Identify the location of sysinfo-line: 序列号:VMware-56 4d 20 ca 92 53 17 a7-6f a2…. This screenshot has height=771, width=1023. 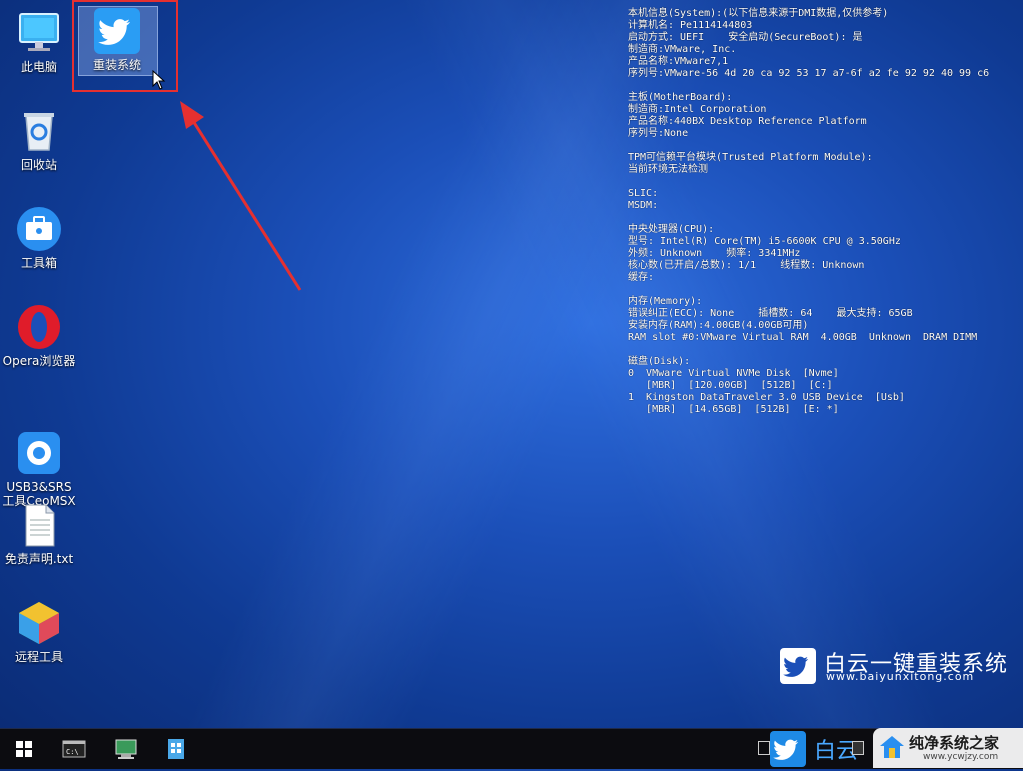
(809, 73).